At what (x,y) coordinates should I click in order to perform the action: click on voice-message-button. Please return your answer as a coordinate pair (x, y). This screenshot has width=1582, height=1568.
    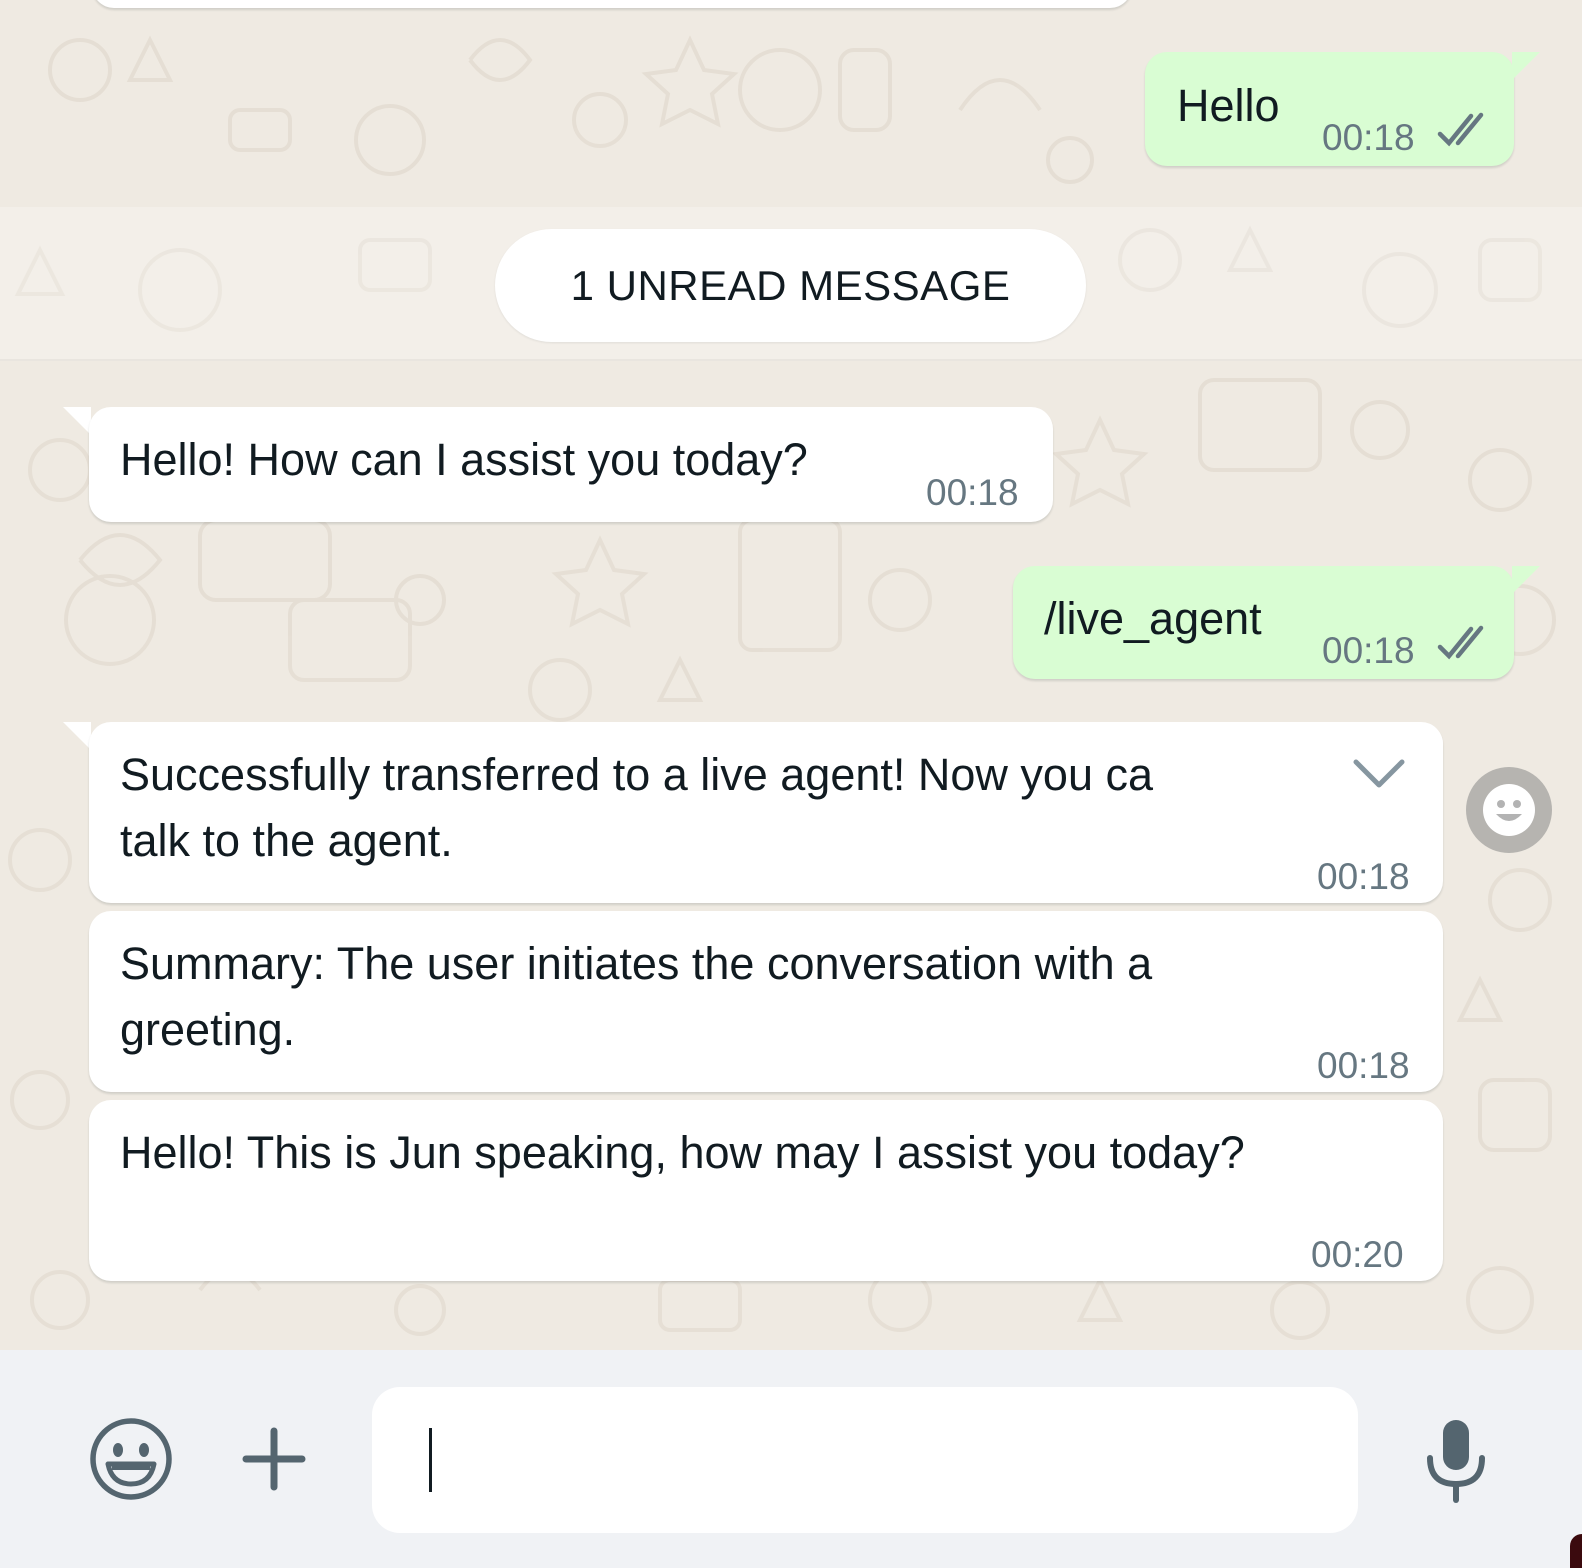
    Looking at the image, I should click on (1456, 1461).